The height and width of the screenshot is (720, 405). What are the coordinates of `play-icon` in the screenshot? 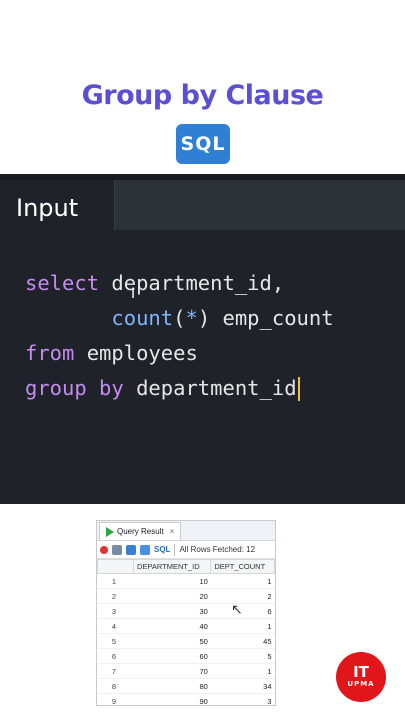 It's located at (110, 531).